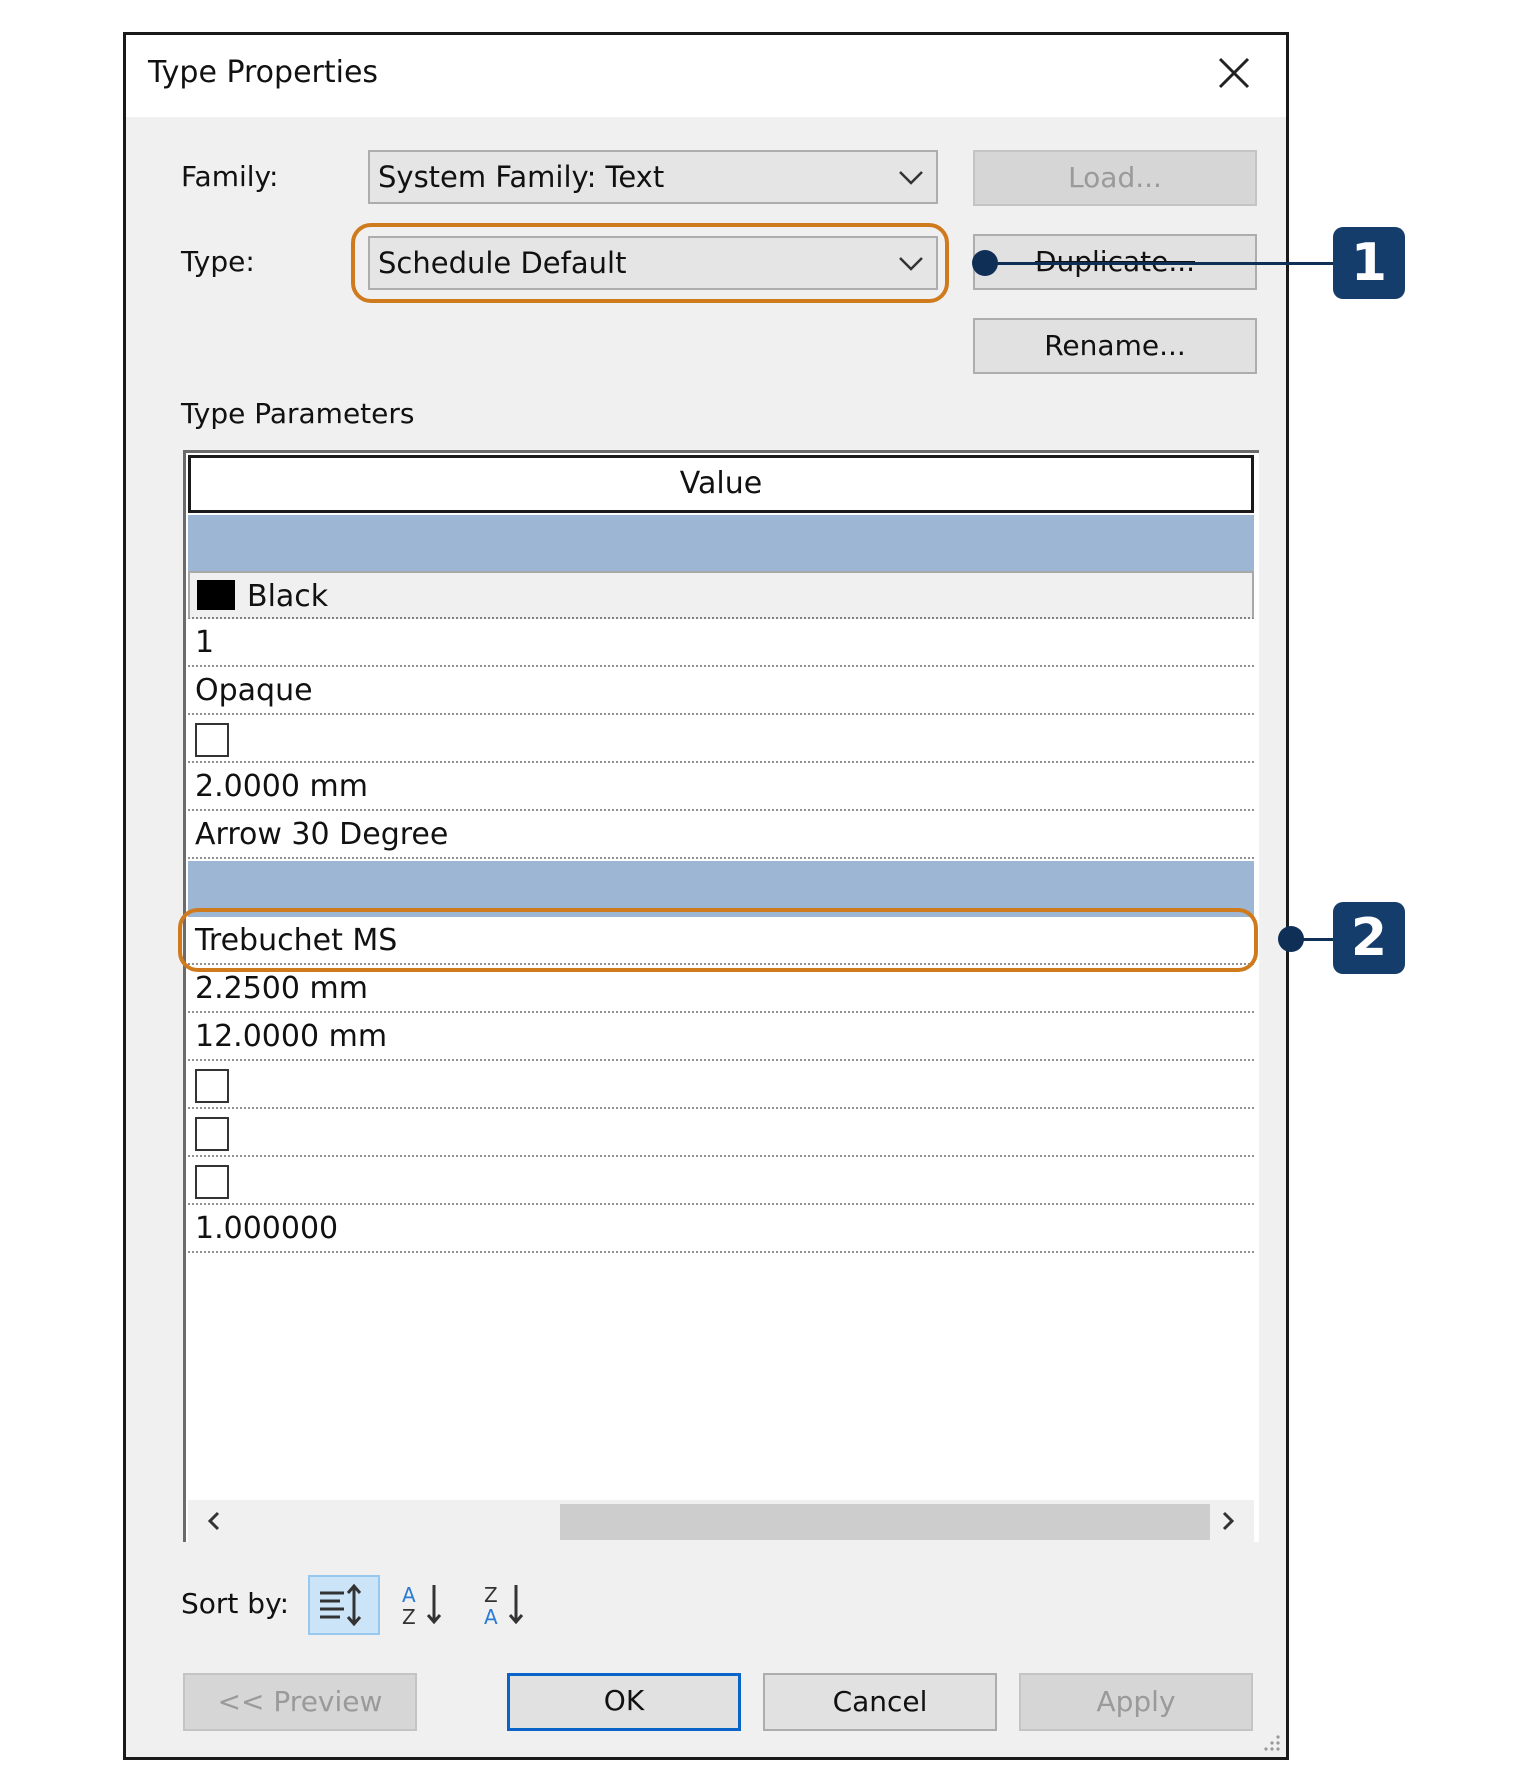 The width and height of the screenshot is (1520, 1786). What do you see at coordinates (721, 835) in the screenshot?
I see `parameter-row: Arrow 30 Degree` at bounding box center [721, 835].